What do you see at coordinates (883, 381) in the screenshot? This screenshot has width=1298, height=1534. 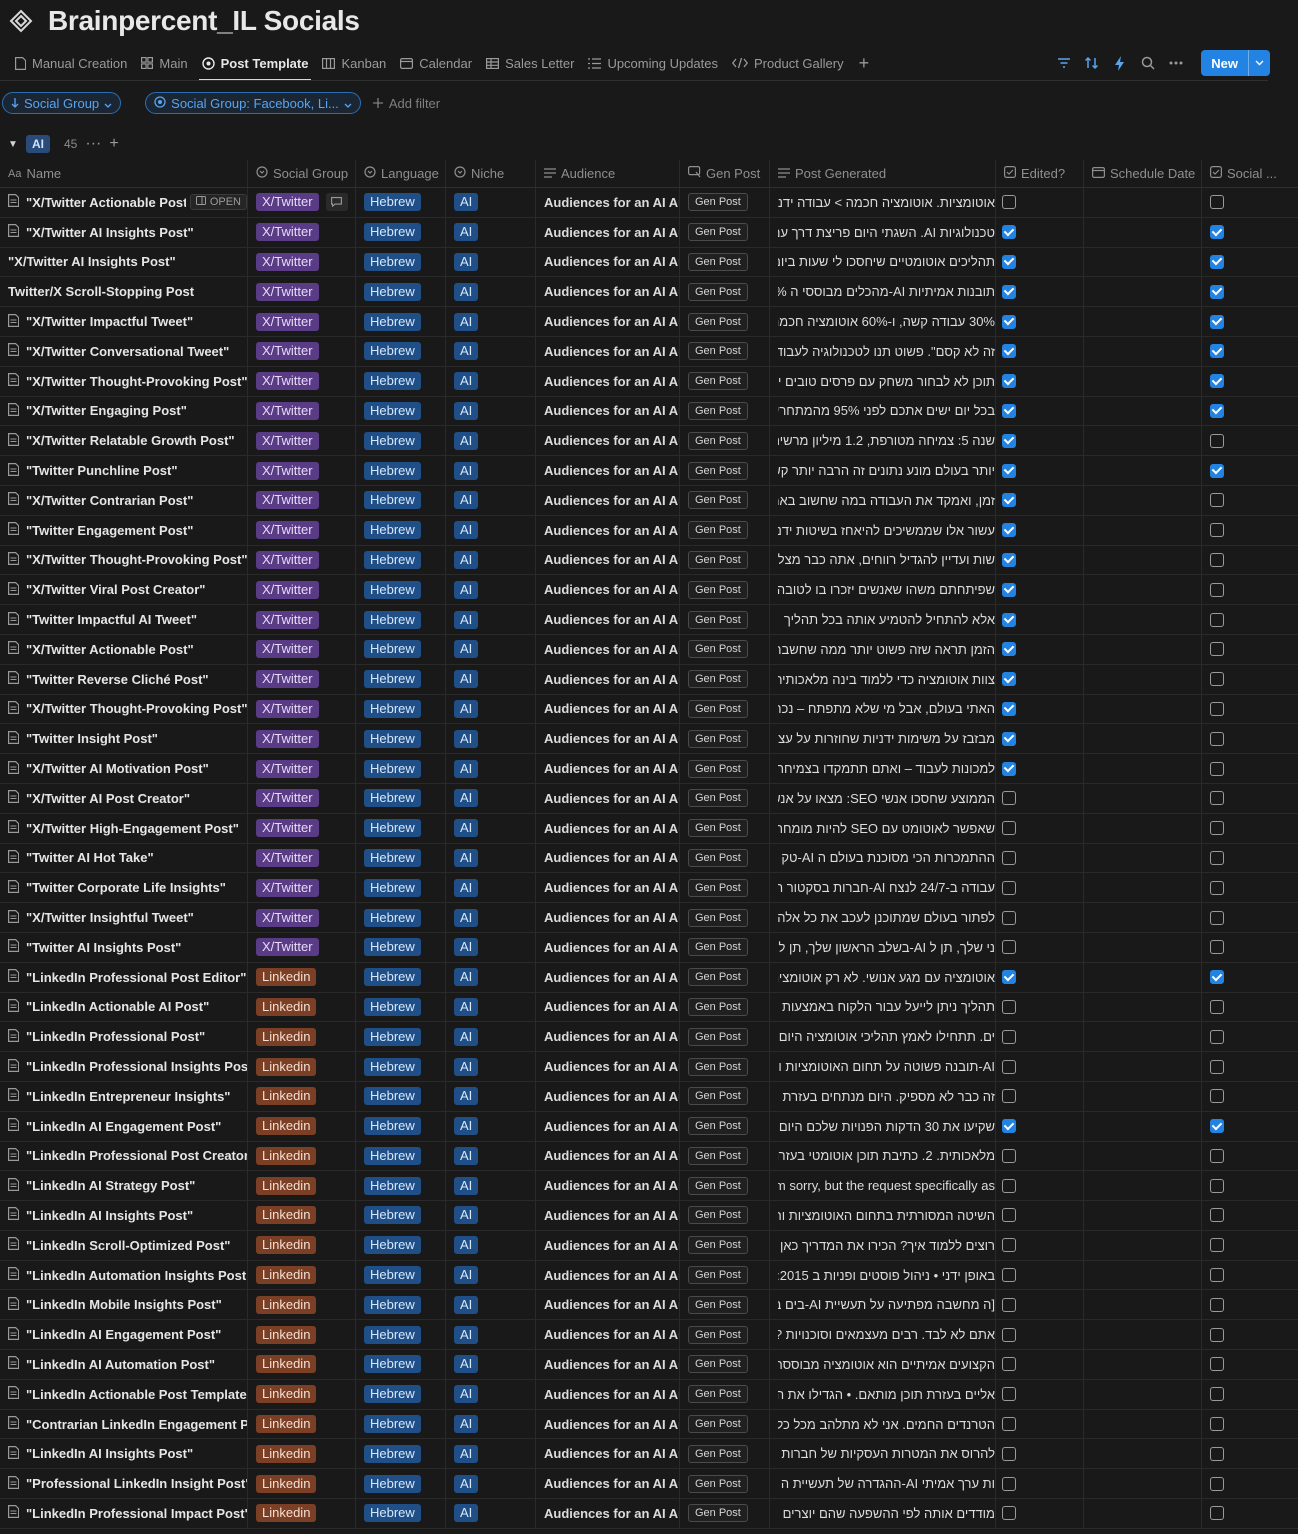 I see `cell-post-generated: תוכן לא לבחור משחק עם פרסים טובים יותר` at bounding box center [883, 381].